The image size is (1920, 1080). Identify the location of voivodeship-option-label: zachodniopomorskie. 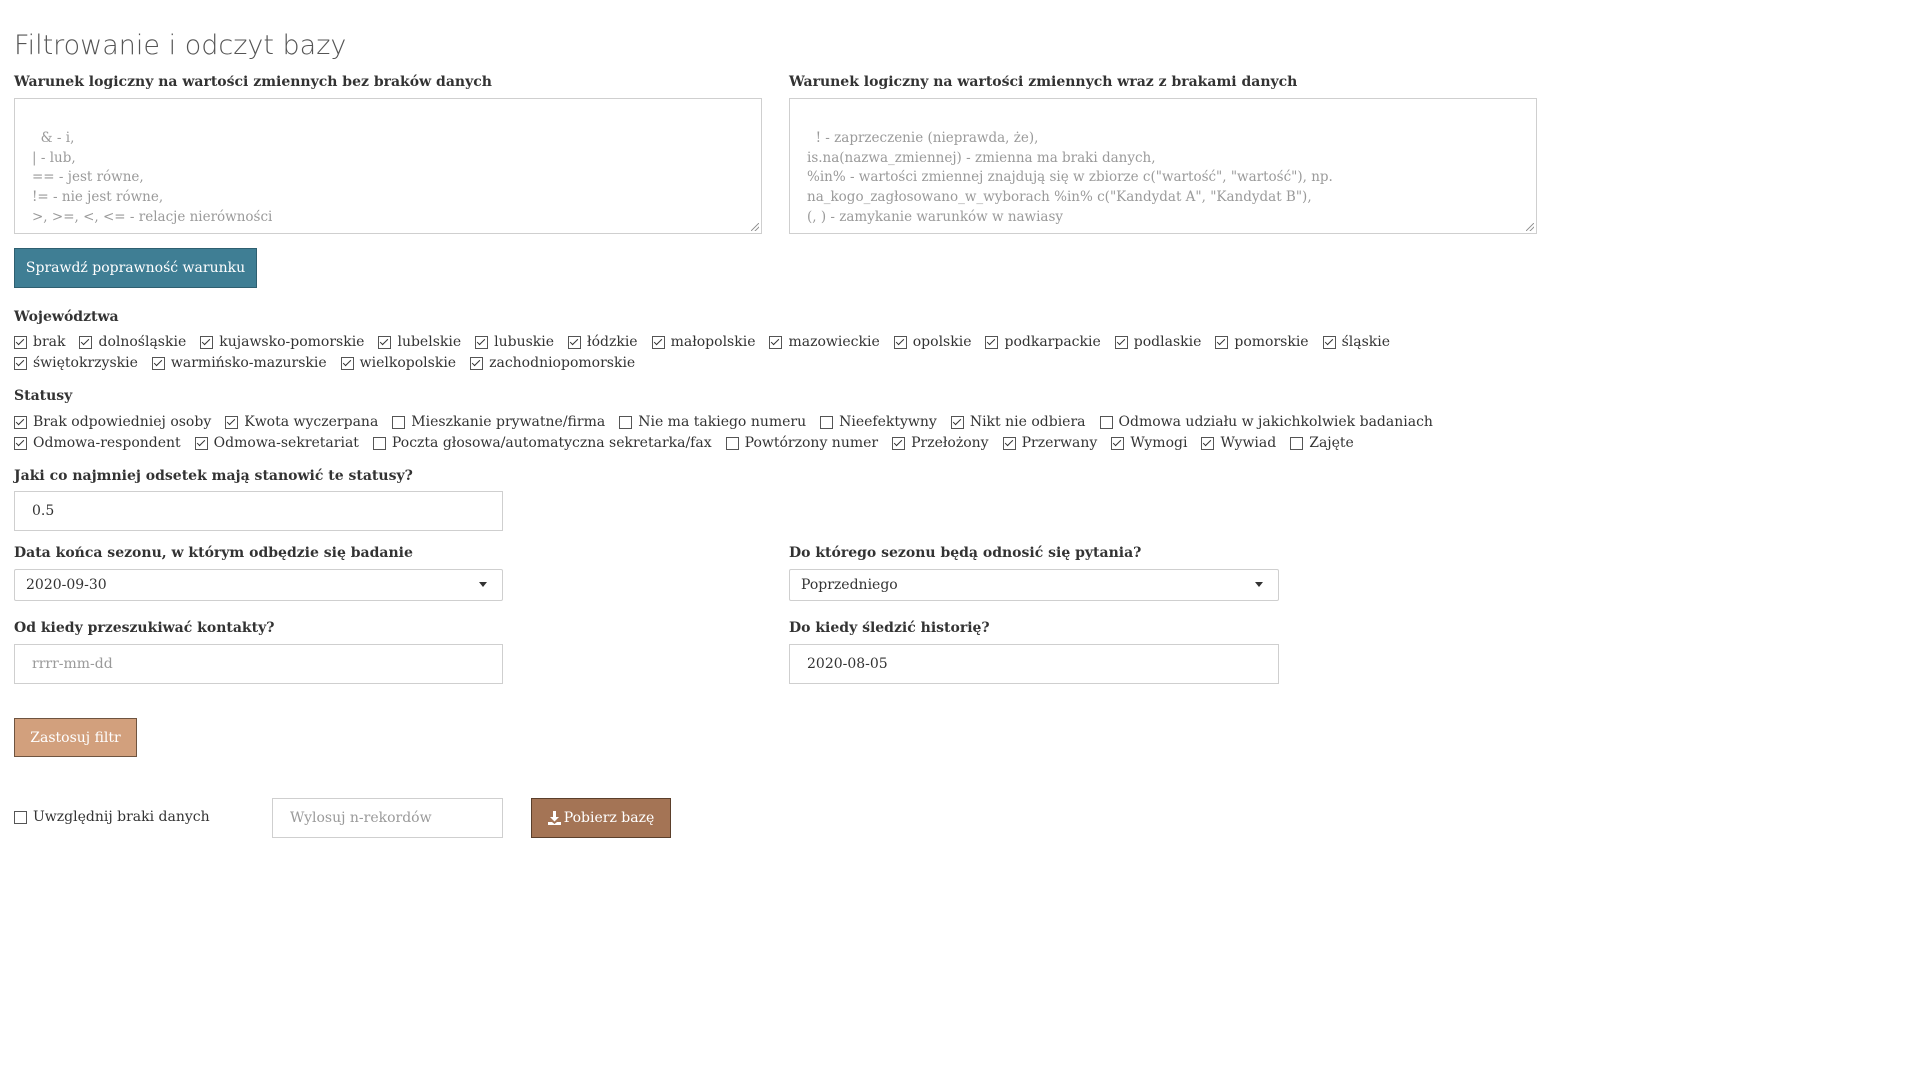
(562, 363).